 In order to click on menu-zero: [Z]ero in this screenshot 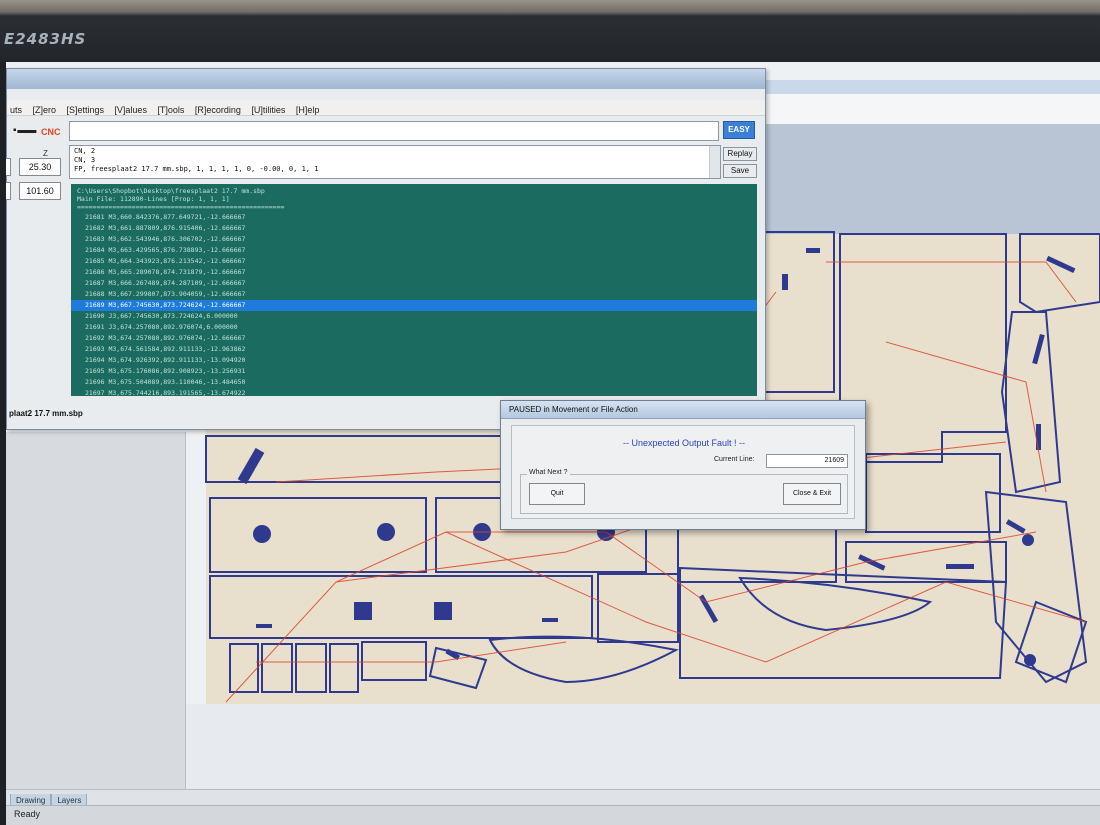, I will do `click(44, 110)`.